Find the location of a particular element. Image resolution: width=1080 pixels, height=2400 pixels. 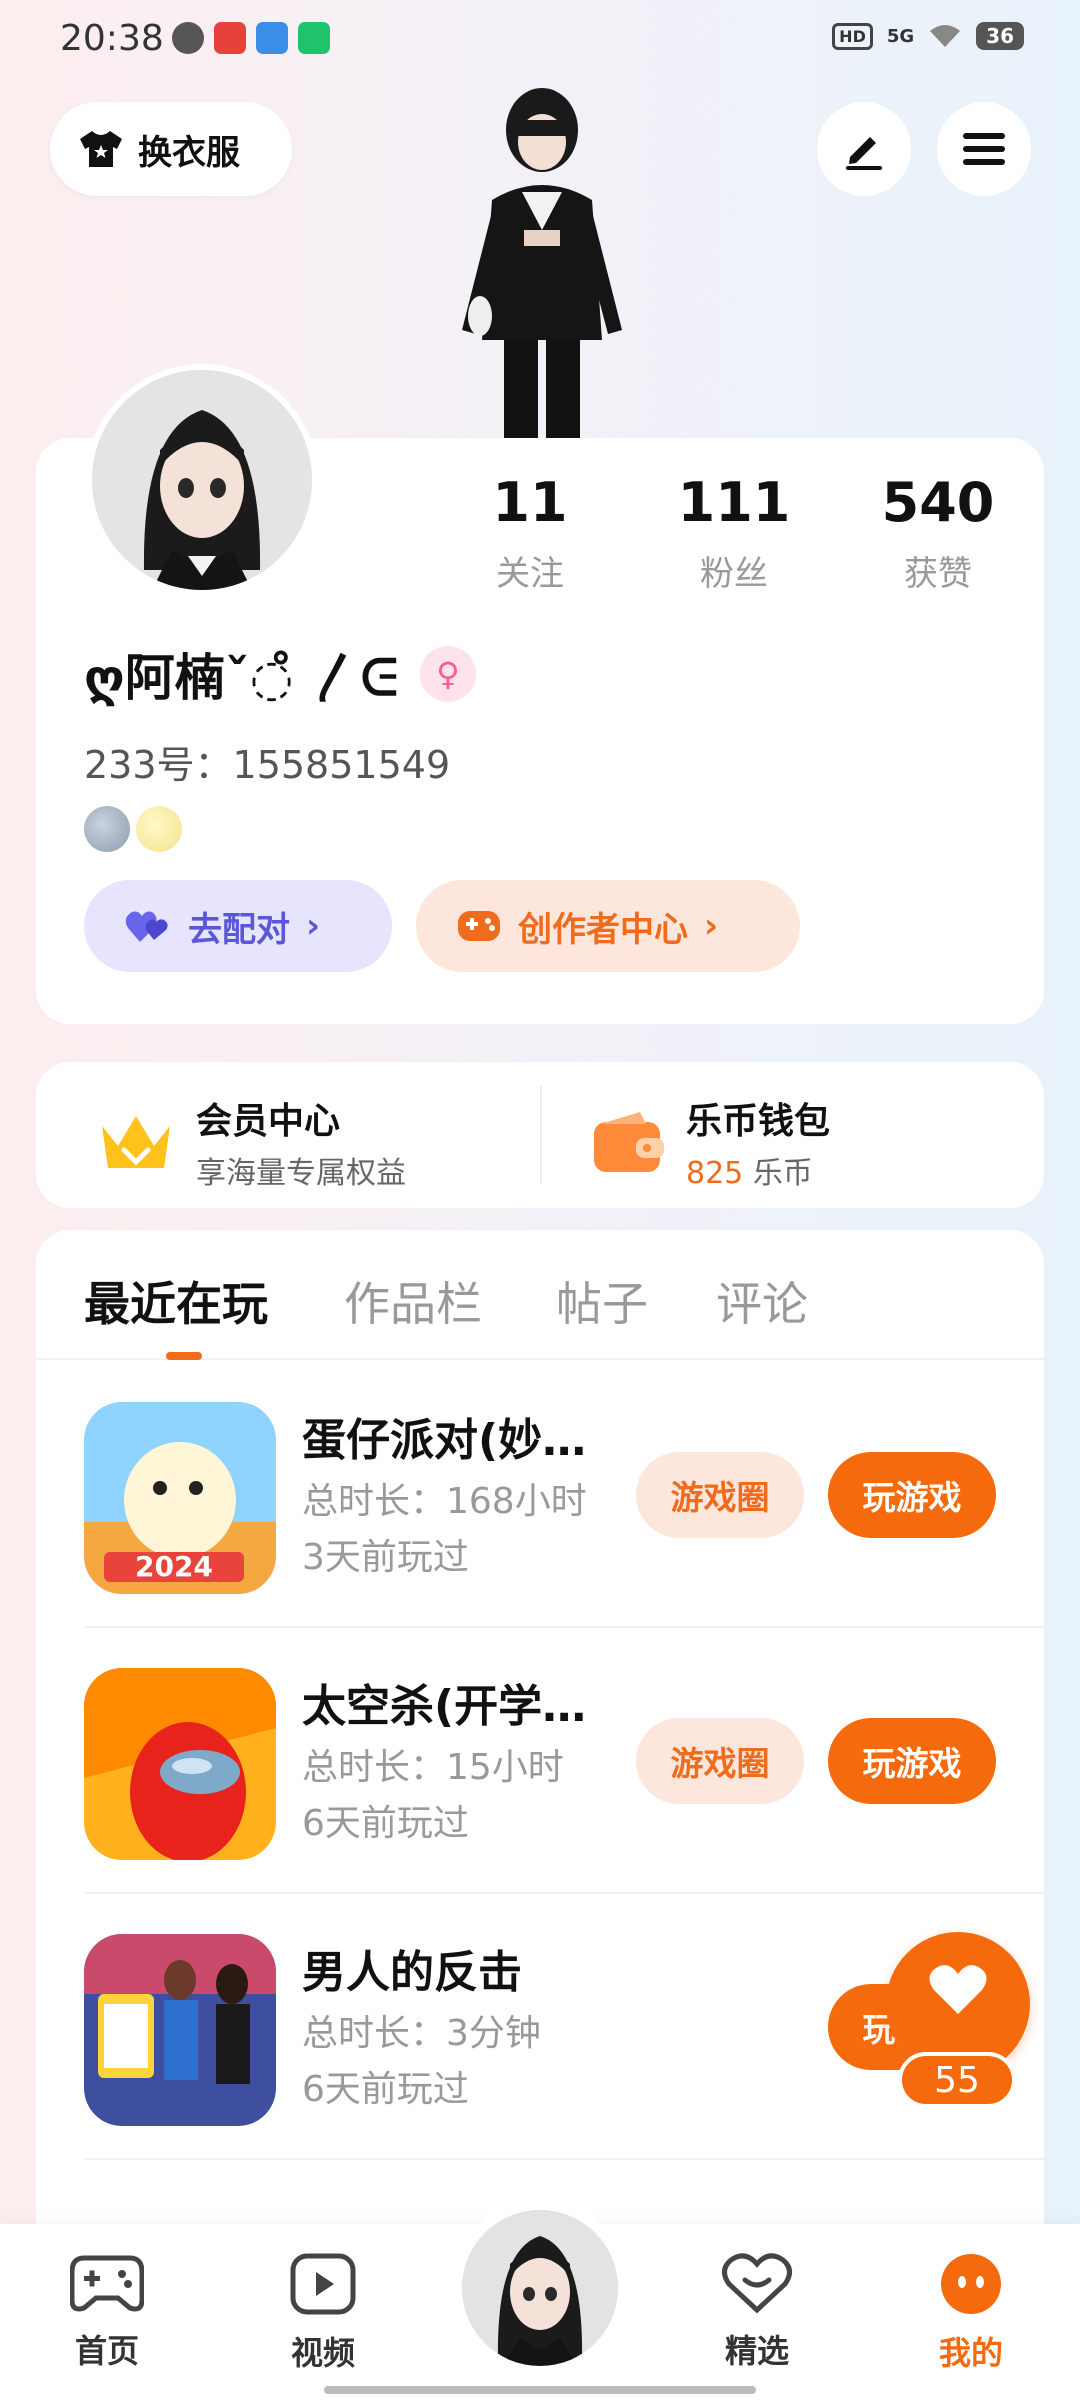

username: ღ阿楠ˇ◌̊ 〳ᕮ is located at coordinates (241, 678).